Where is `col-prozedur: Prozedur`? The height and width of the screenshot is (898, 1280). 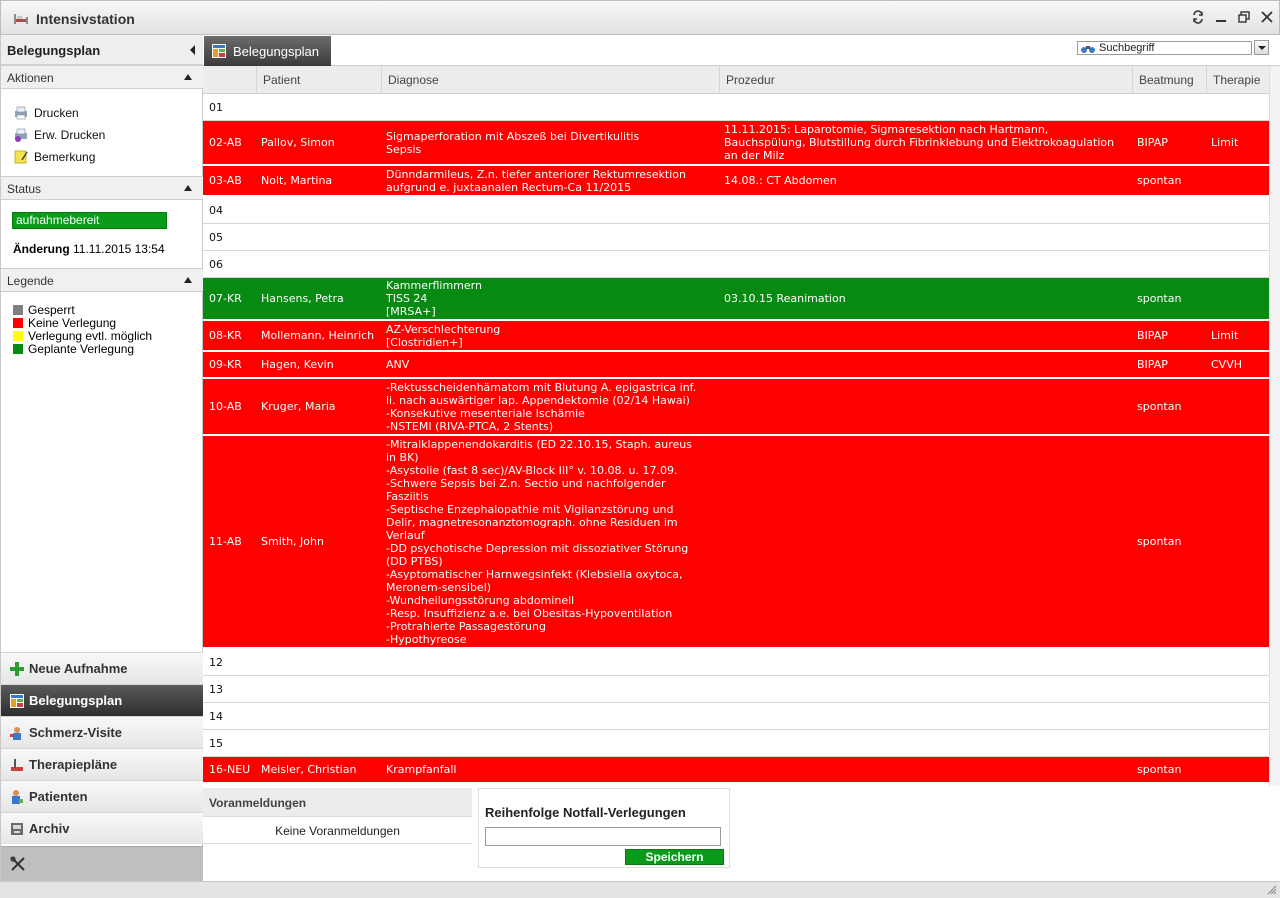 col-prozedur: Prozedur is located at coordinates (925, 80).